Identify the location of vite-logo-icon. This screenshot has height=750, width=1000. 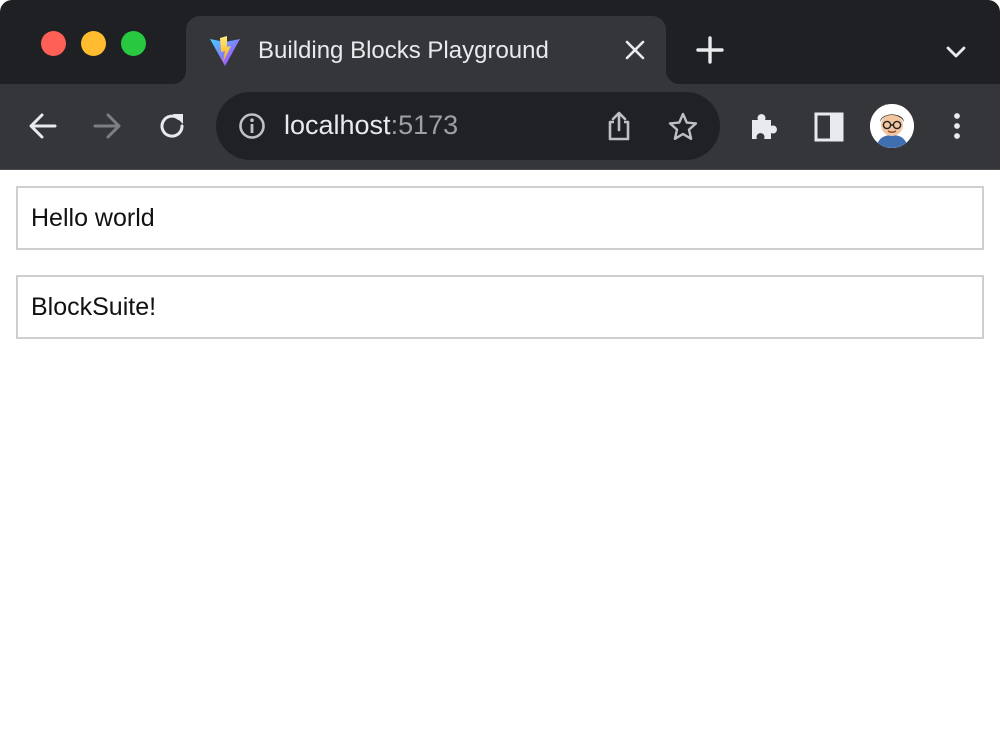
(225, 51).